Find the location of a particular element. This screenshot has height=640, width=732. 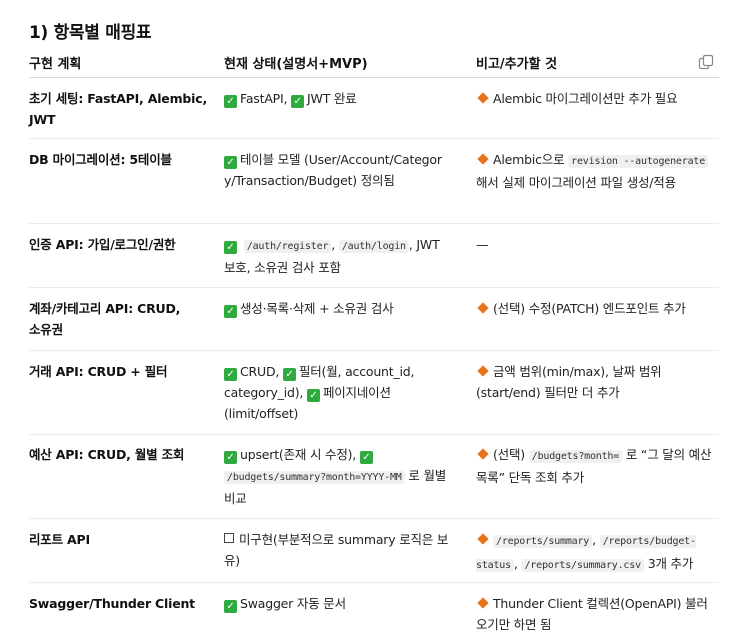

page-title: 1) 항목별 매핑표 is located at coordinates (90, 33).